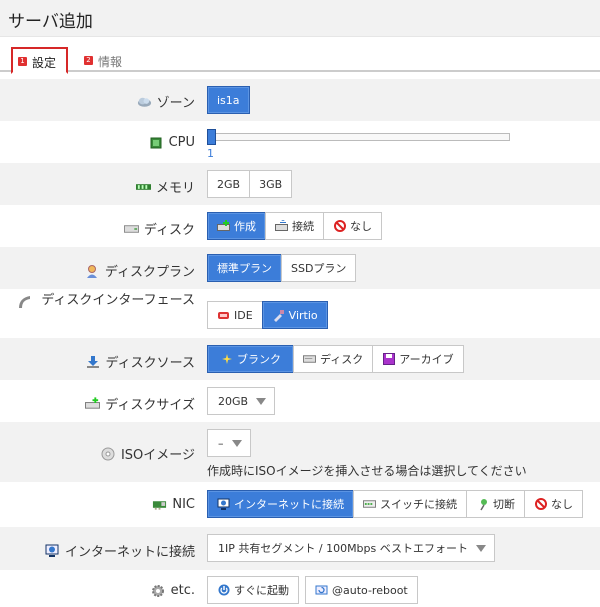  I want to click on disk-row: ディスク 作成 接続 なし, so click(300, 226).